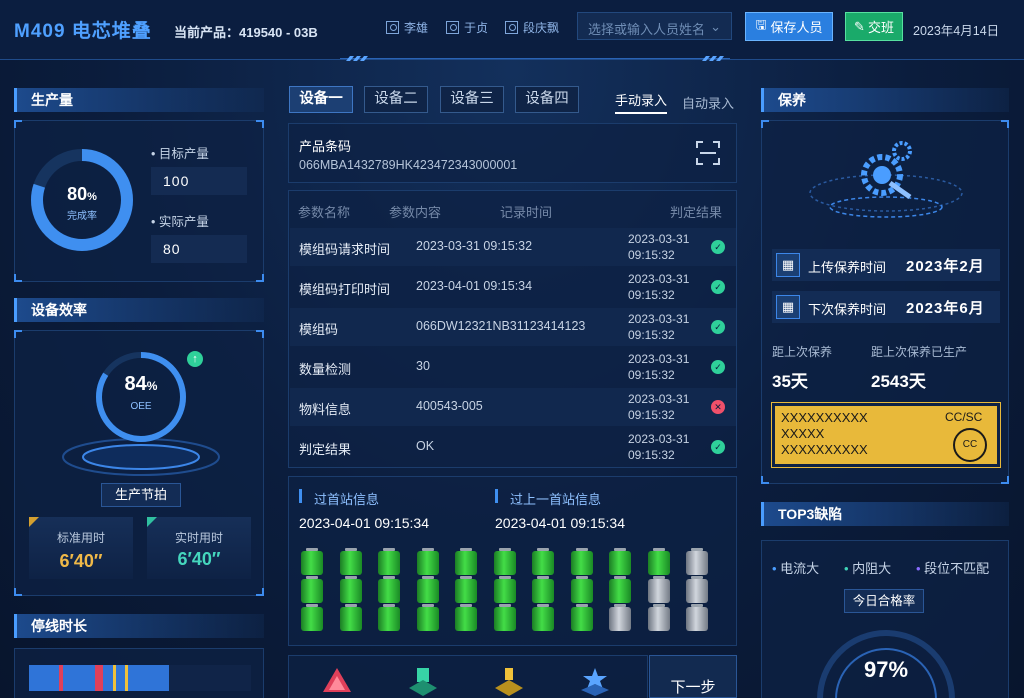 The height and width of the screenshot is (698, 1024). What do you see at coordinates (139, 463) in the screenshot?
I see `efficiency-panel: 84% OEE ↑ 生产节拍 标准用时 6′40″ 实时用时 6′40″` at bounding box center [139, 463].